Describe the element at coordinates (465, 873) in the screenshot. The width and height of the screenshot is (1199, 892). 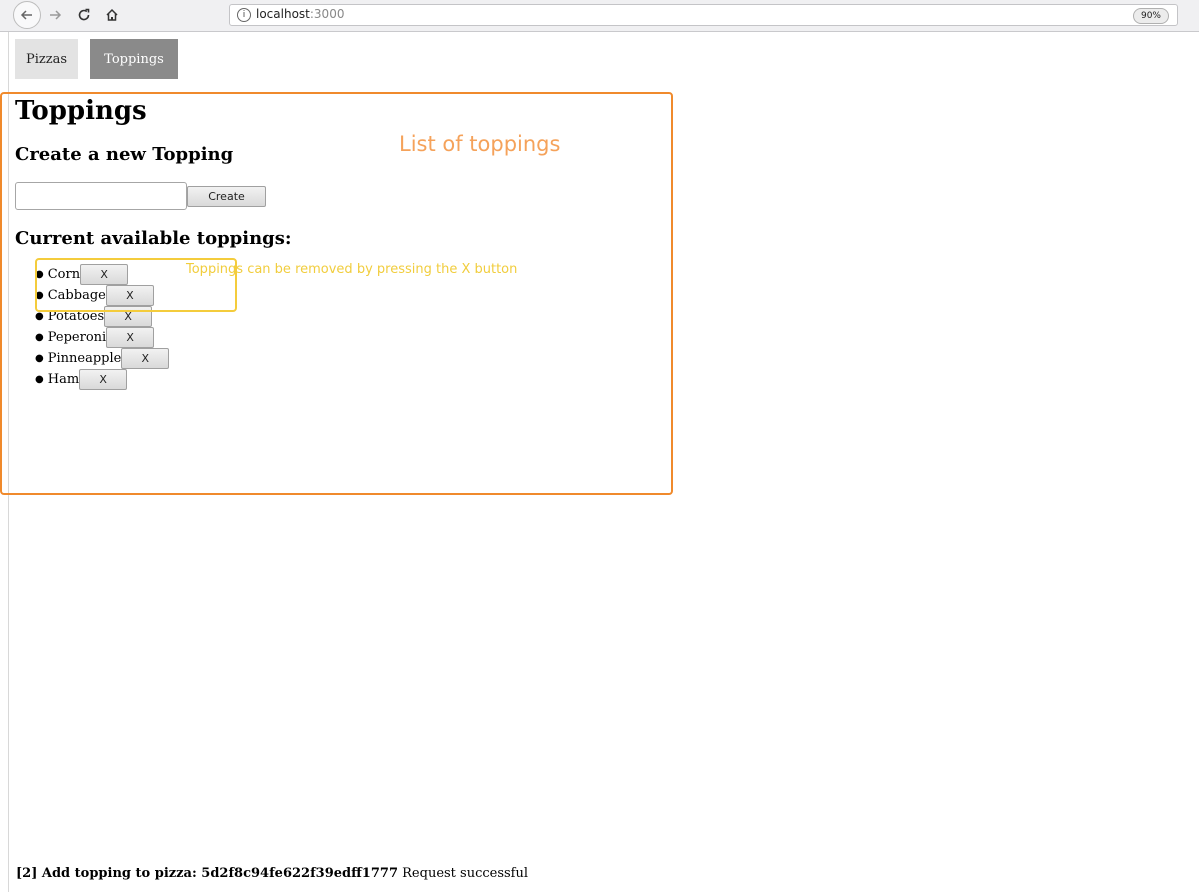
I see `status-message: Request successful` at that location.